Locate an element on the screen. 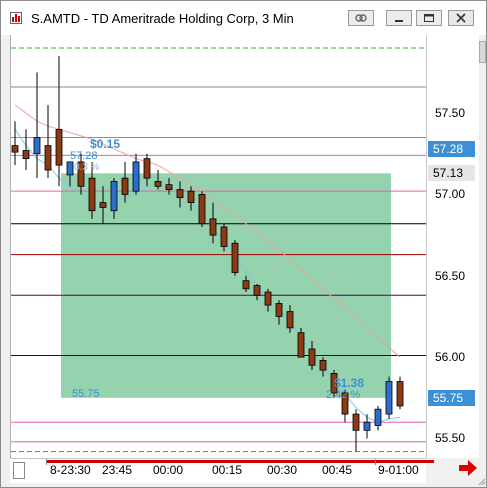 The width and height of the screenshot is (487, 488). right-scroll-strip is located at coordinates (482, 261).